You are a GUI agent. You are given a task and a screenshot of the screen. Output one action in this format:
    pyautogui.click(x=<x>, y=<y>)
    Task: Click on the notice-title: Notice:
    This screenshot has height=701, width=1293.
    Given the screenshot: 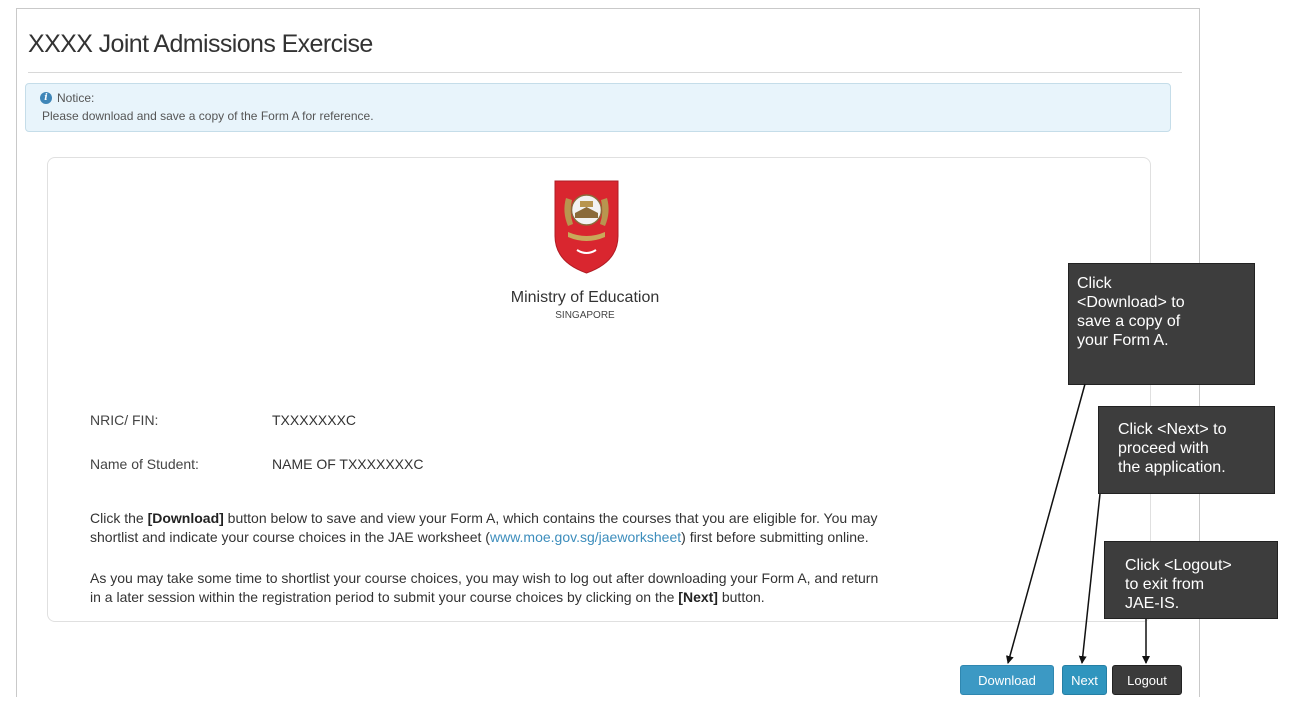 What is the action you would take?
    pyautogui.click(x=76, y=98)
    